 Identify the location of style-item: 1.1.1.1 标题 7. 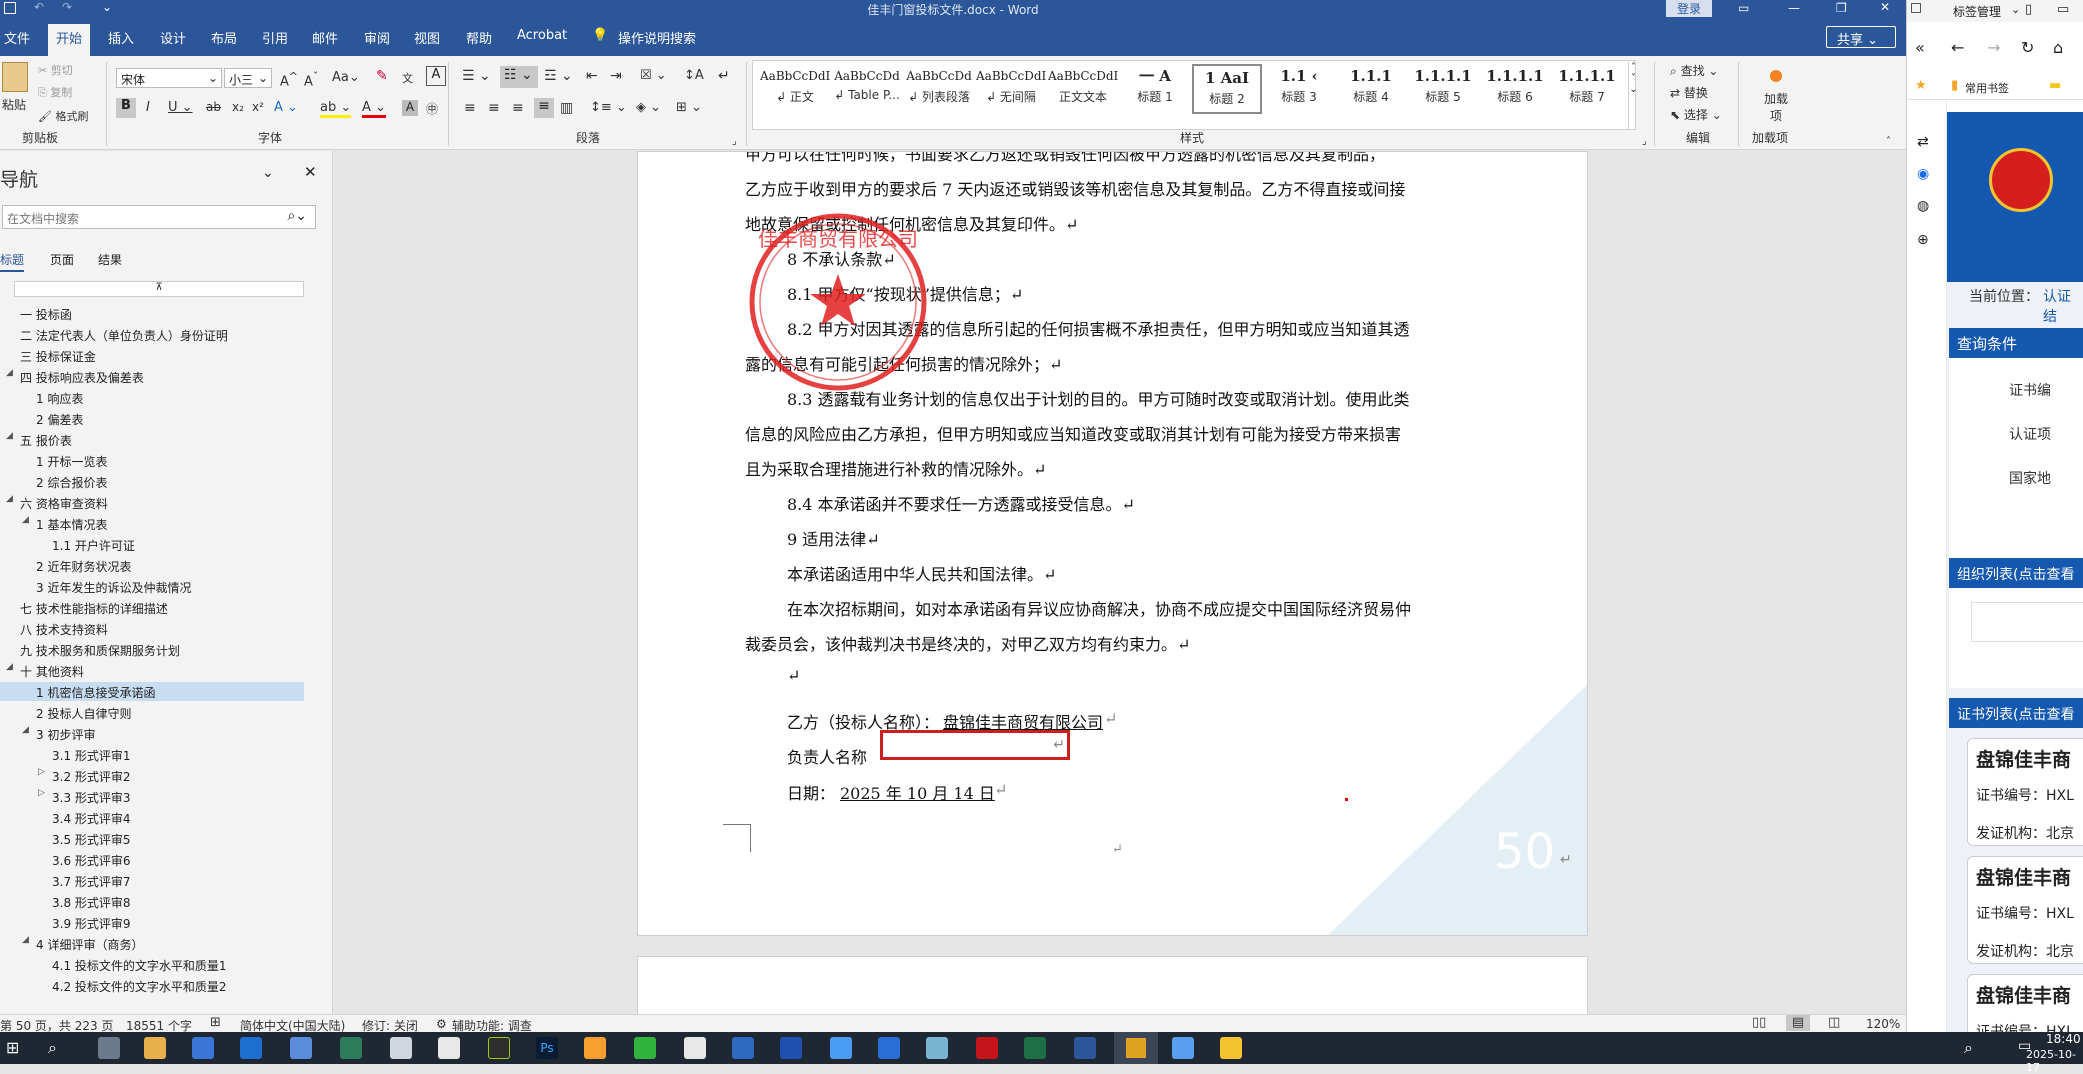
(1587, 89).